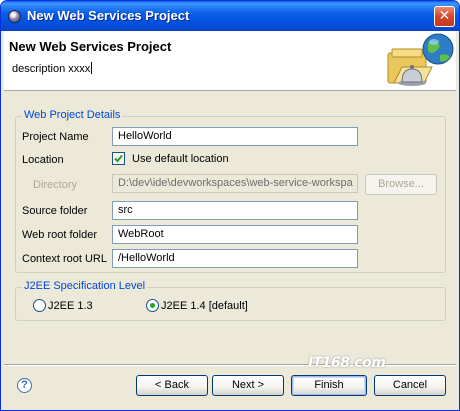  I want to click on text-caret, so click(92, 68).